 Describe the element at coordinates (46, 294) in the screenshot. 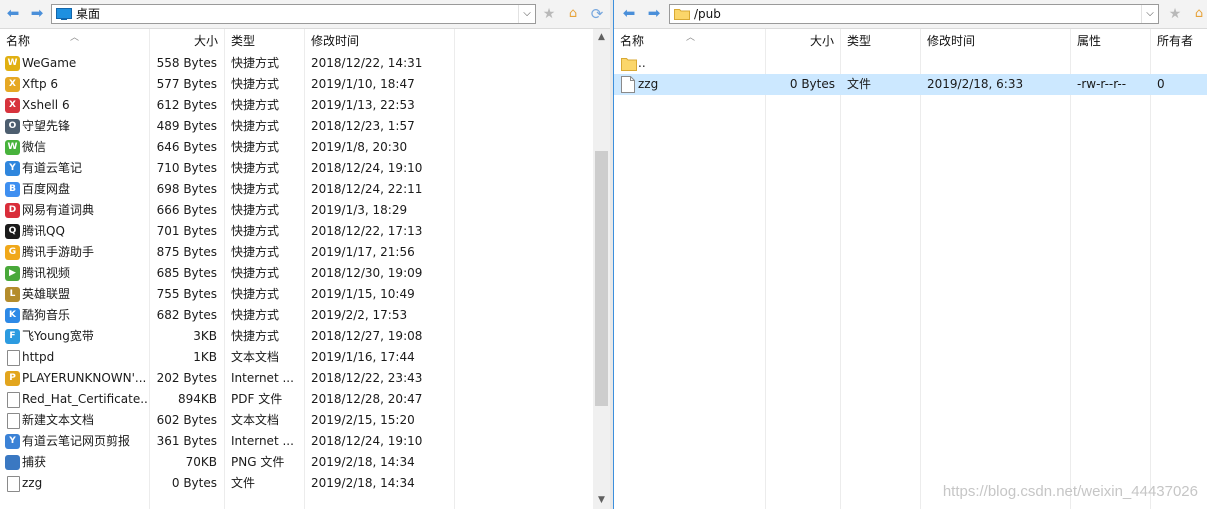

I see `file-name: 英雄联盟` at that location.